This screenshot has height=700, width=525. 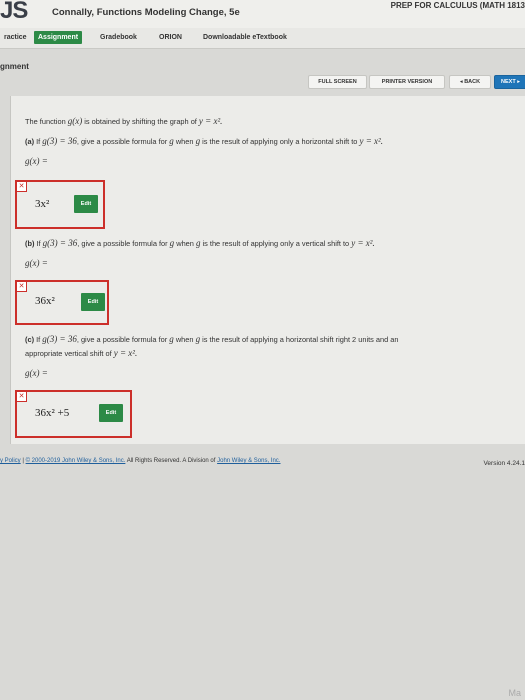 What do you see at coordinates (407, 82) in the screenshot?
I see `printer-version-button: PRINTER VERSION` at bounding box center [407, 82].